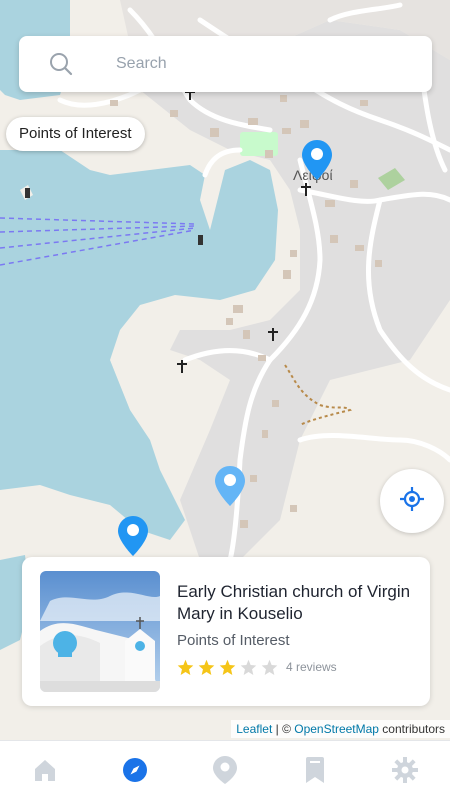  What do you see at coordinates (411, 729) in the screenshot?
I see `attribution-suffix: contributors` at bounding box center [411, 729].